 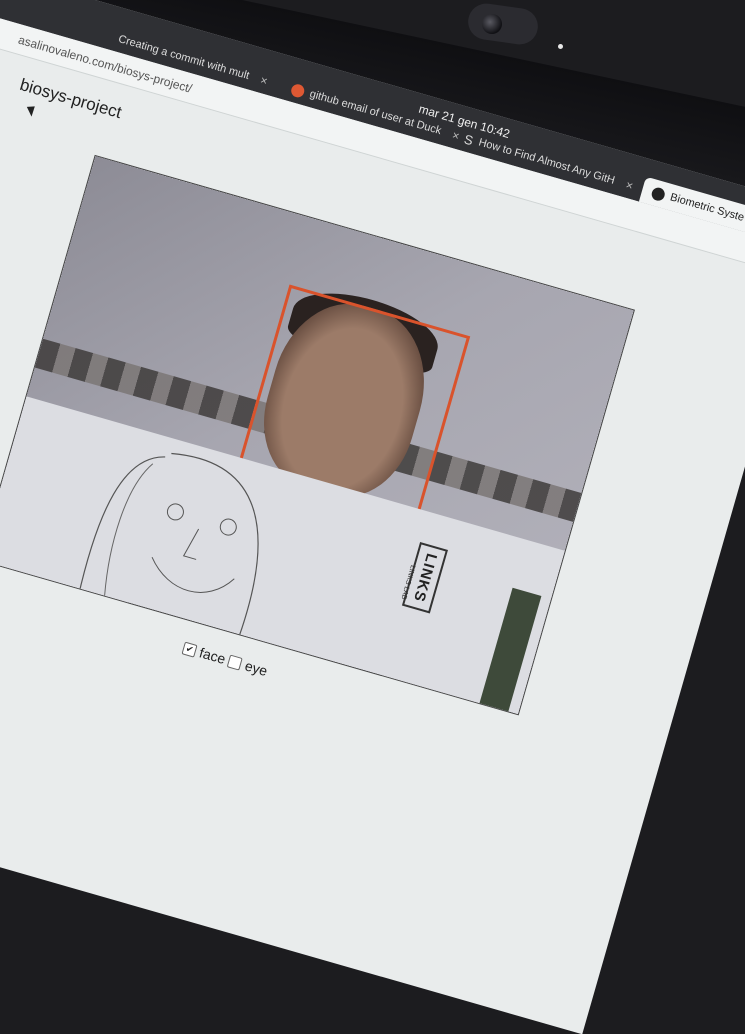 What do you see at coordinates (31, 111) in the screenshot?
I see `mouse-cursor-icon` at bounding box center [31, 111].